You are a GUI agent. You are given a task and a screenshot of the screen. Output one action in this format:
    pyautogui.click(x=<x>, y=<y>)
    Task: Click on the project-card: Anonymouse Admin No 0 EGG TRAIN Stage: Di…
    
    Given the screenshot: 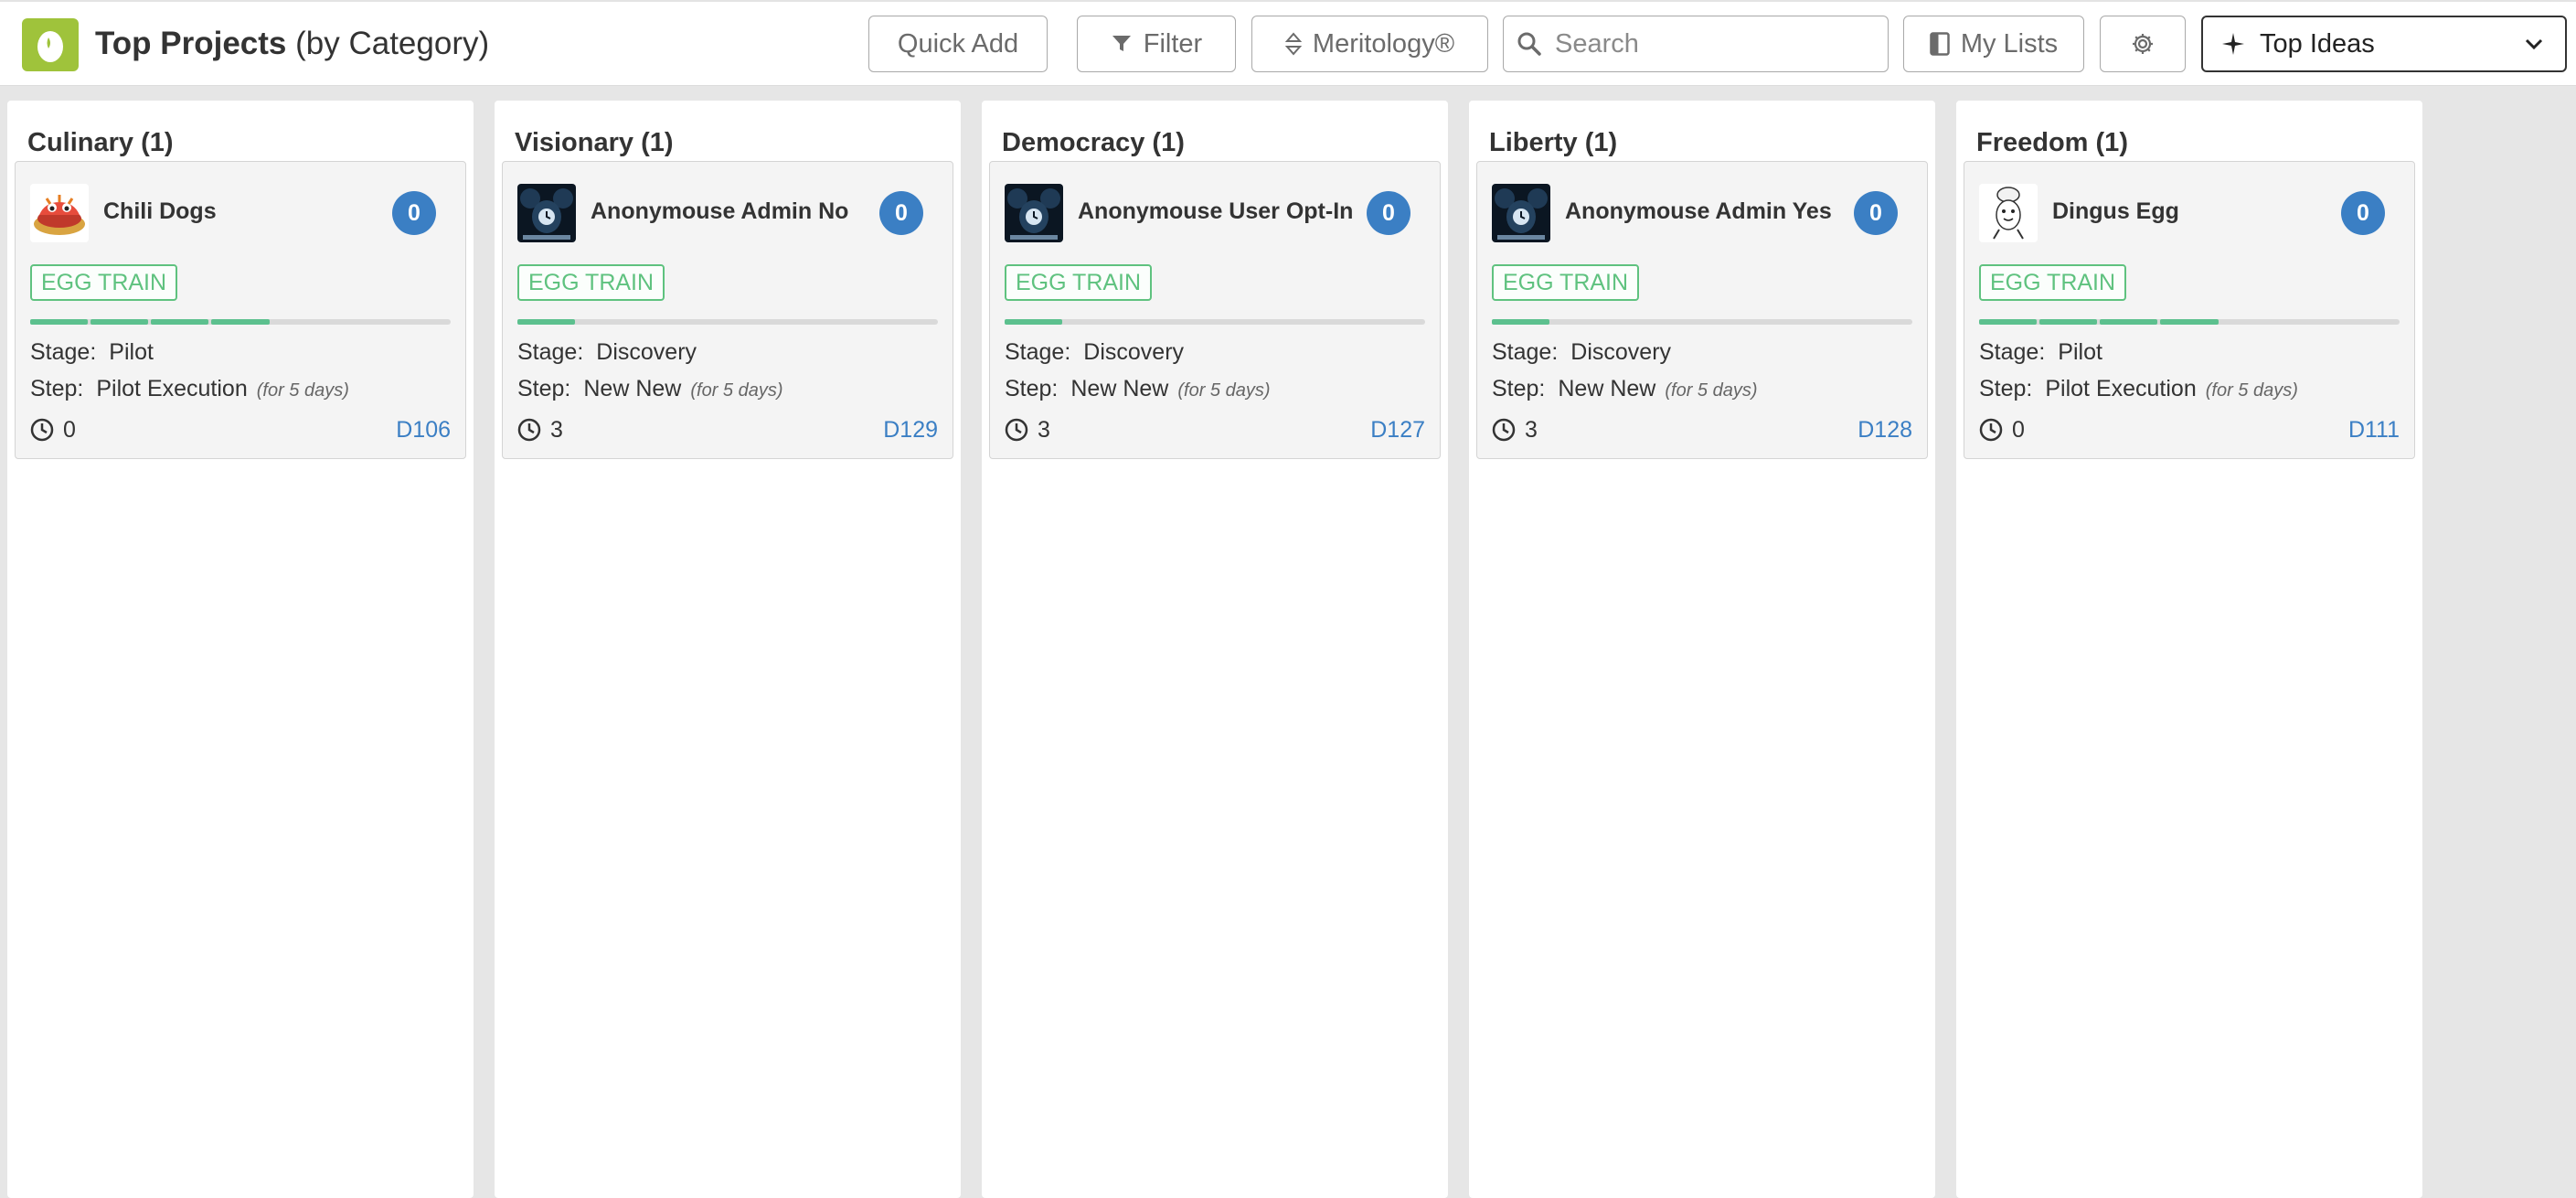 What is the action you would take?
    pyautogui.click(x=727, y=310)
    